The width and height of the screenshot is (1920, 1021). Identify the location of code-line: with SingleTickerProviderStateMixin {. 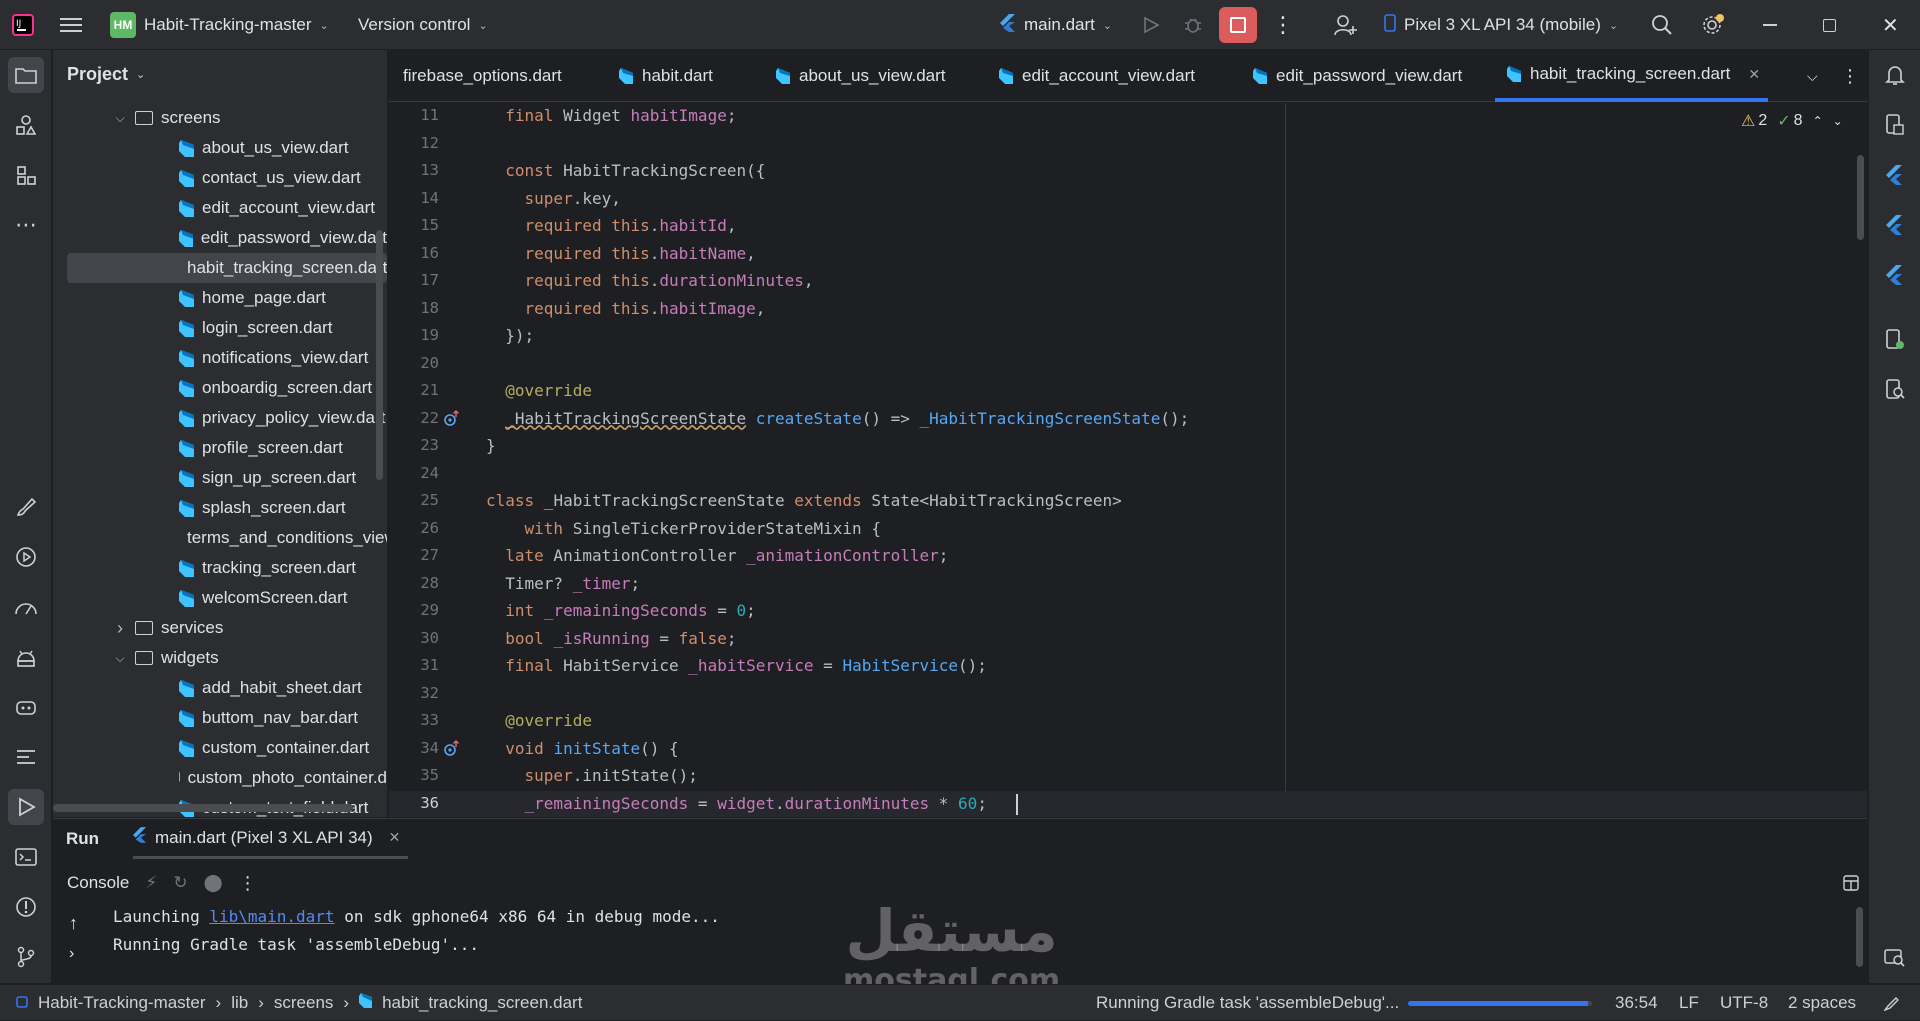
(683, 528).